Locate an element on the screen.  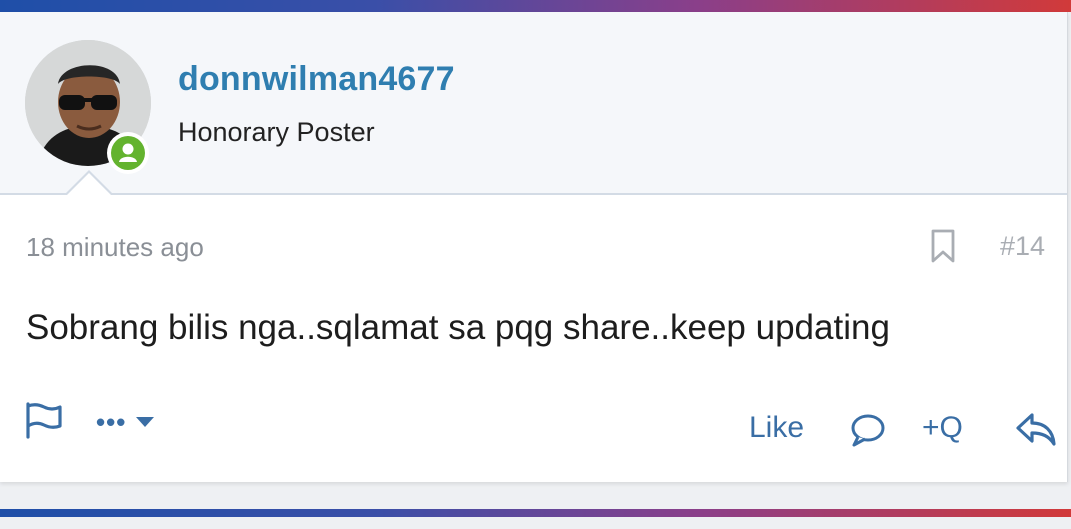
chevron-down-icon is located at coordinates (145, 422).